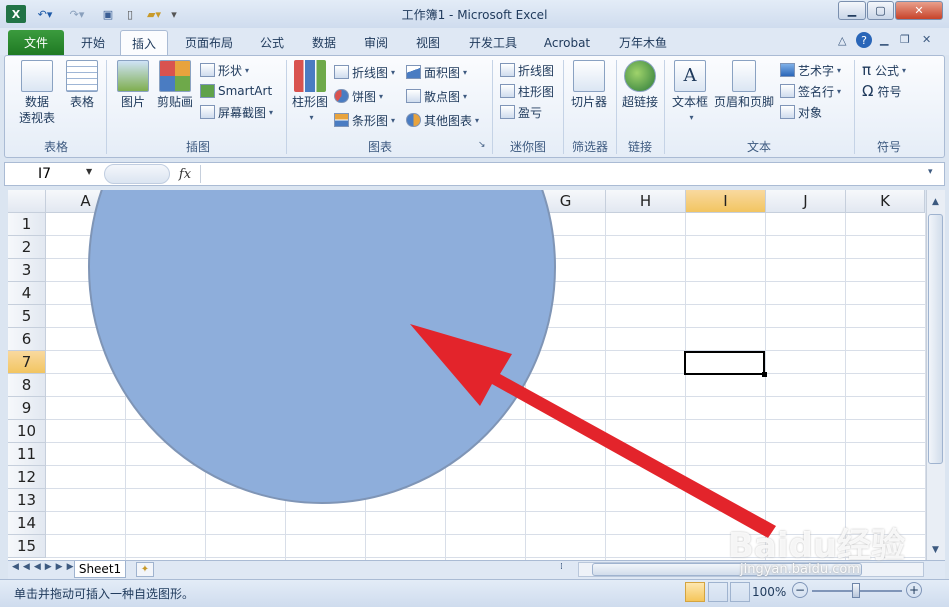 The height and width of the screenshot is (607, 949). What do you see at coordinates (309, 102) in the screenshot?
I see `column-chart-label: 柱形图` at bounding box center [309, 102].